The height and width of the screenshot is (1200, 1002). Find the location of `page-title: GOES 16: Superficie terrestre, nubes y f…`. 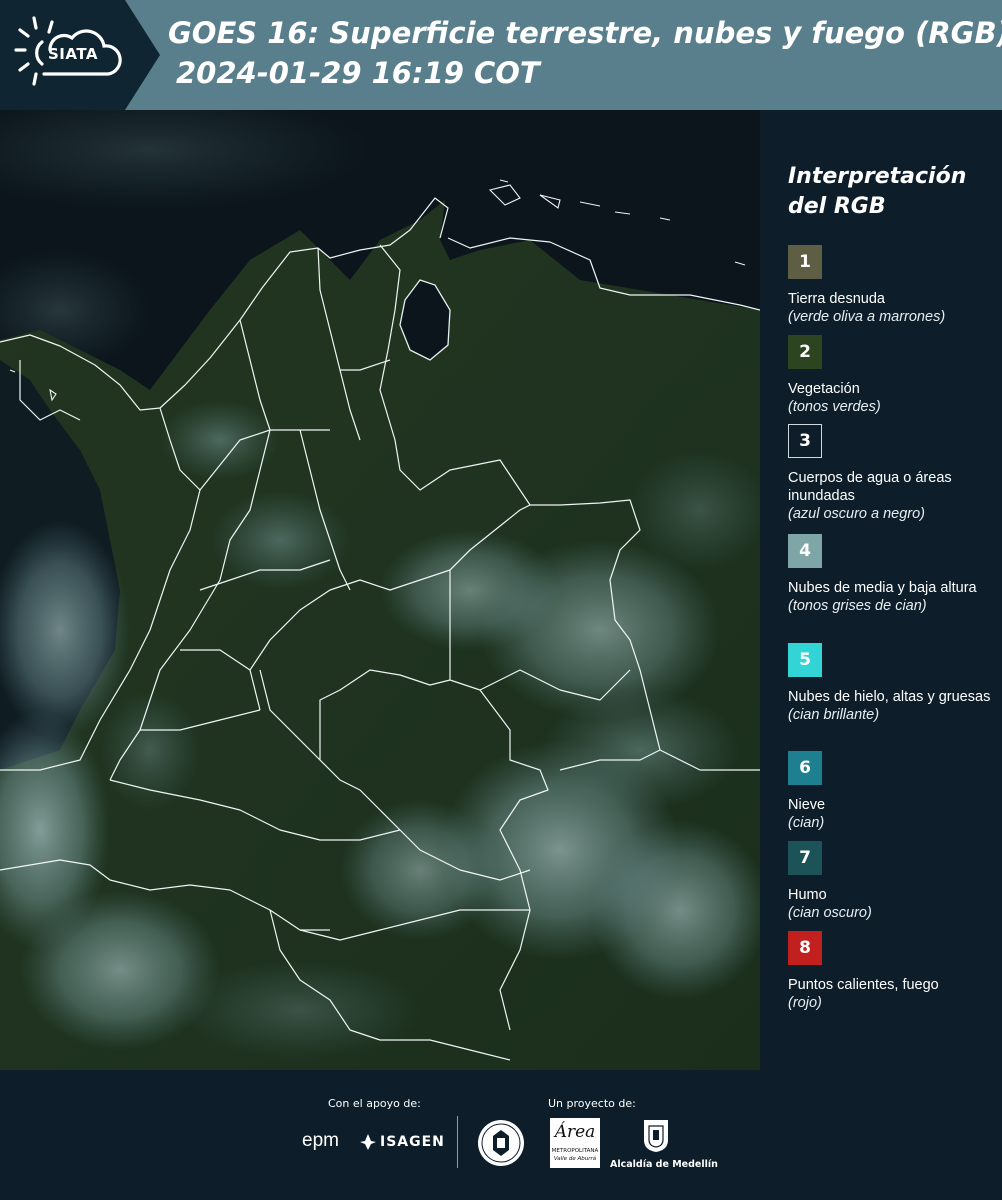

page-title: GOES 16: Superficie terrestre, nubes y f… is located at coordinates (585, 33).